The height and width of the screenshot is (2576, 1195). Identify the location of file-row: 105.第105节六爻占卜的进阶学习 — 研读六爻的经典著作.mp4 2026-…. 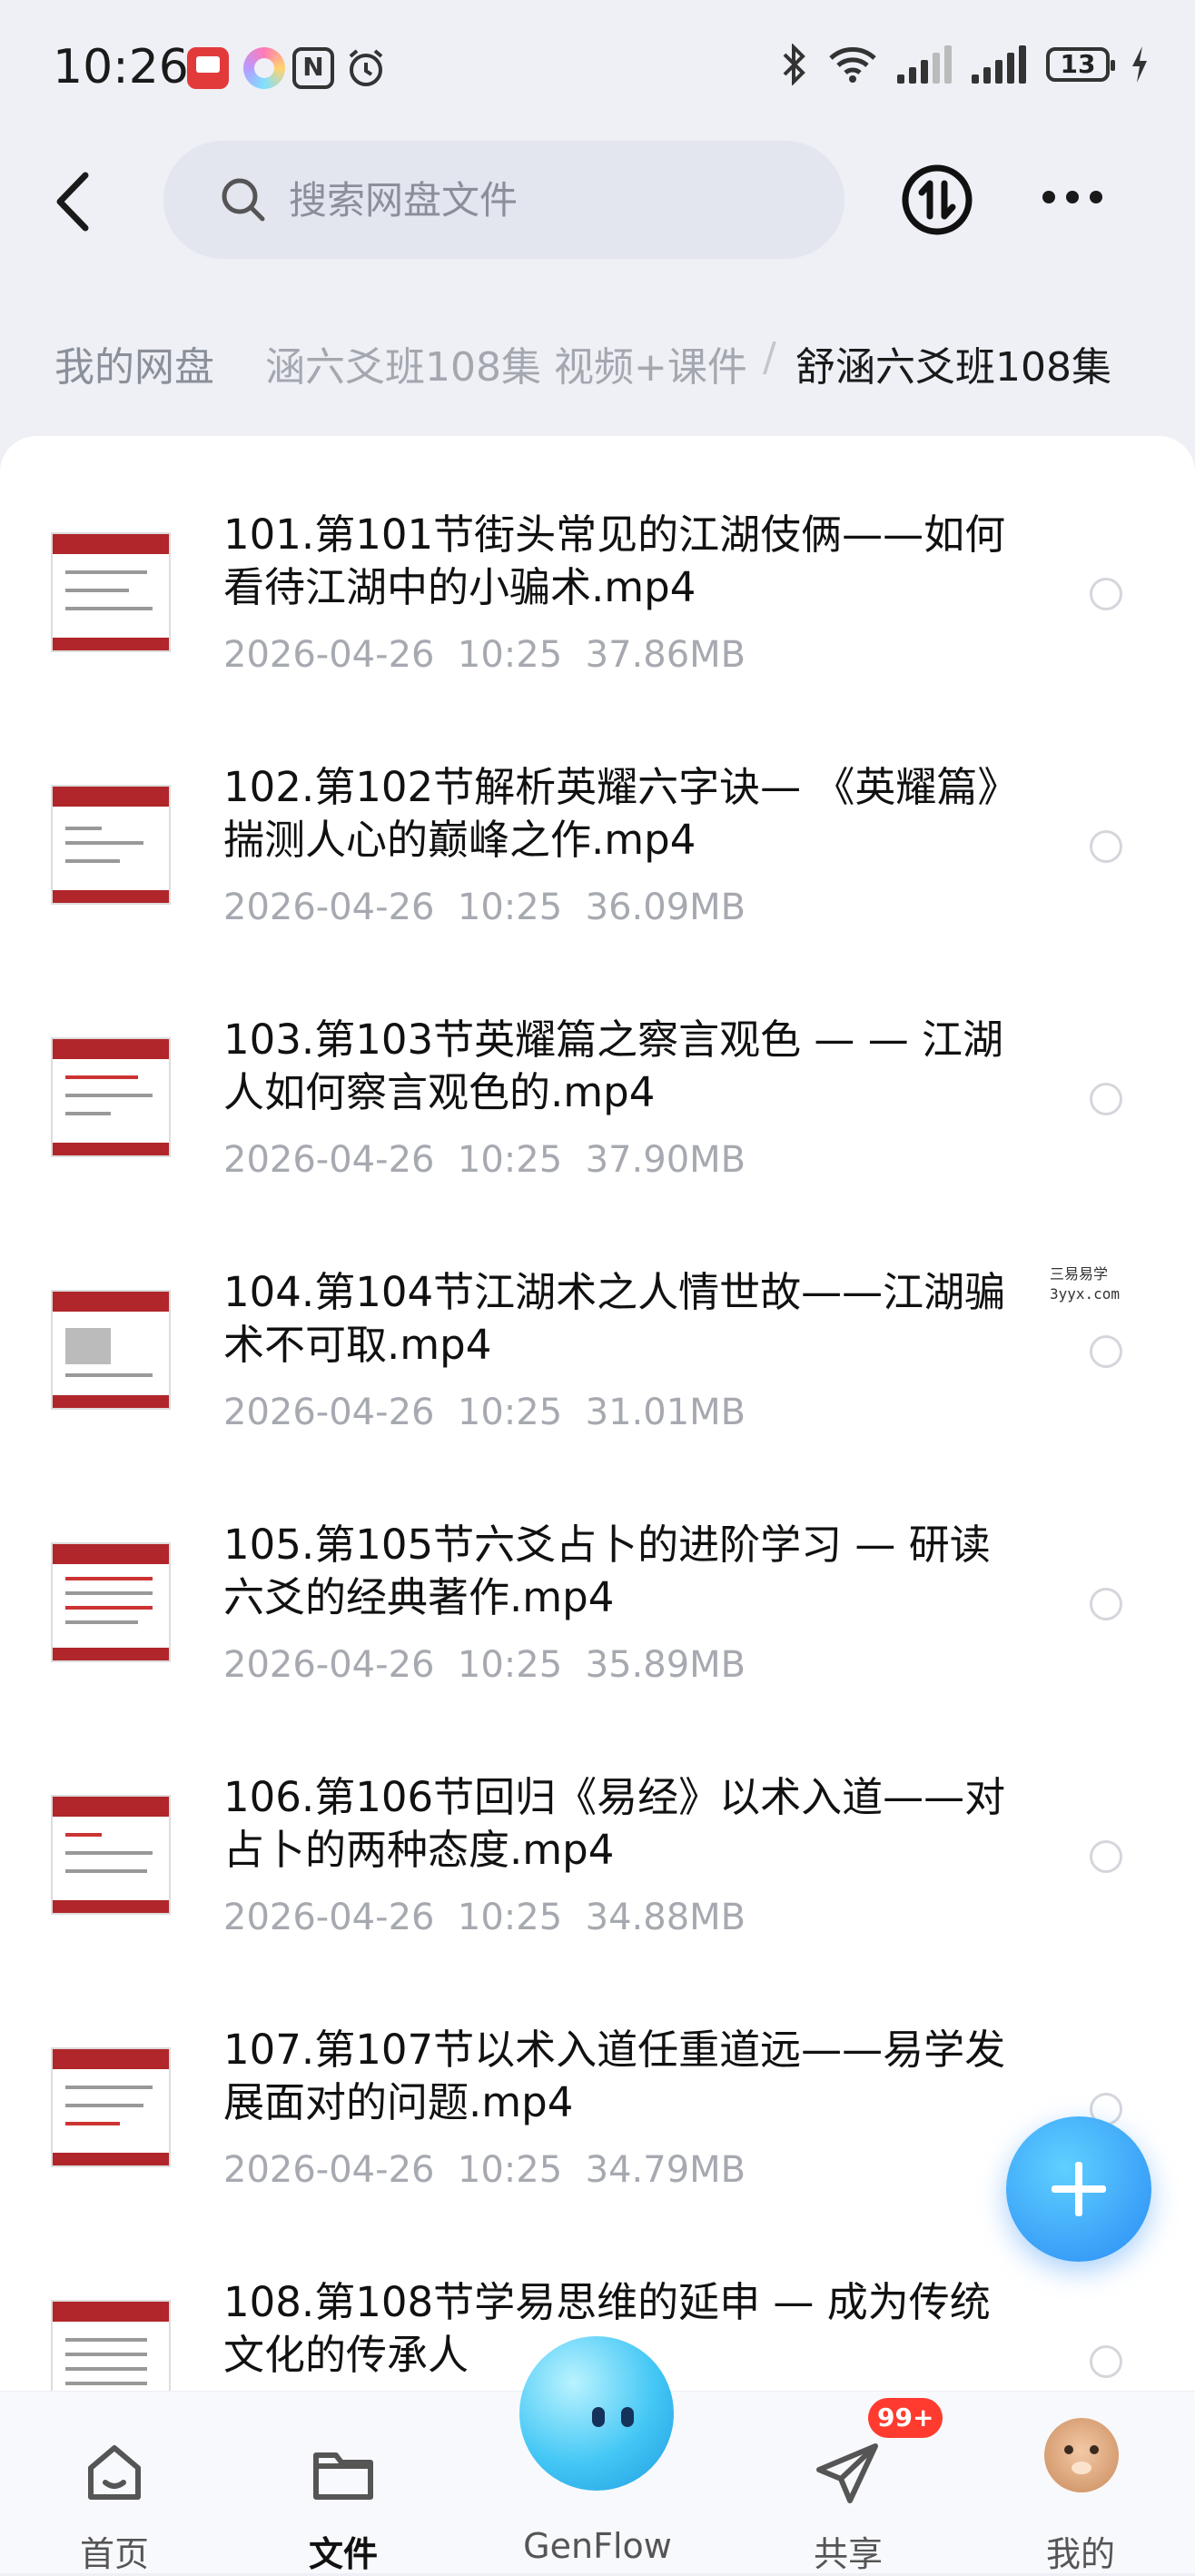
(597, 1572).